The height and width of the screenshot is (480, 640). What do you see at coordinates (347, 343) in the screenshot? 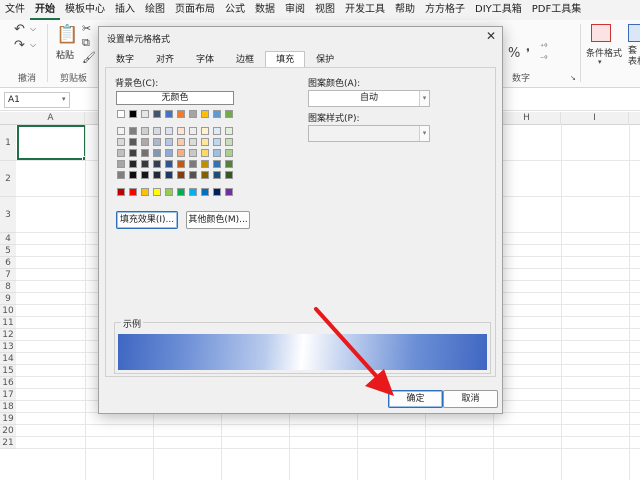
I see `arrow-shaft` at bounding box center [347, 343].